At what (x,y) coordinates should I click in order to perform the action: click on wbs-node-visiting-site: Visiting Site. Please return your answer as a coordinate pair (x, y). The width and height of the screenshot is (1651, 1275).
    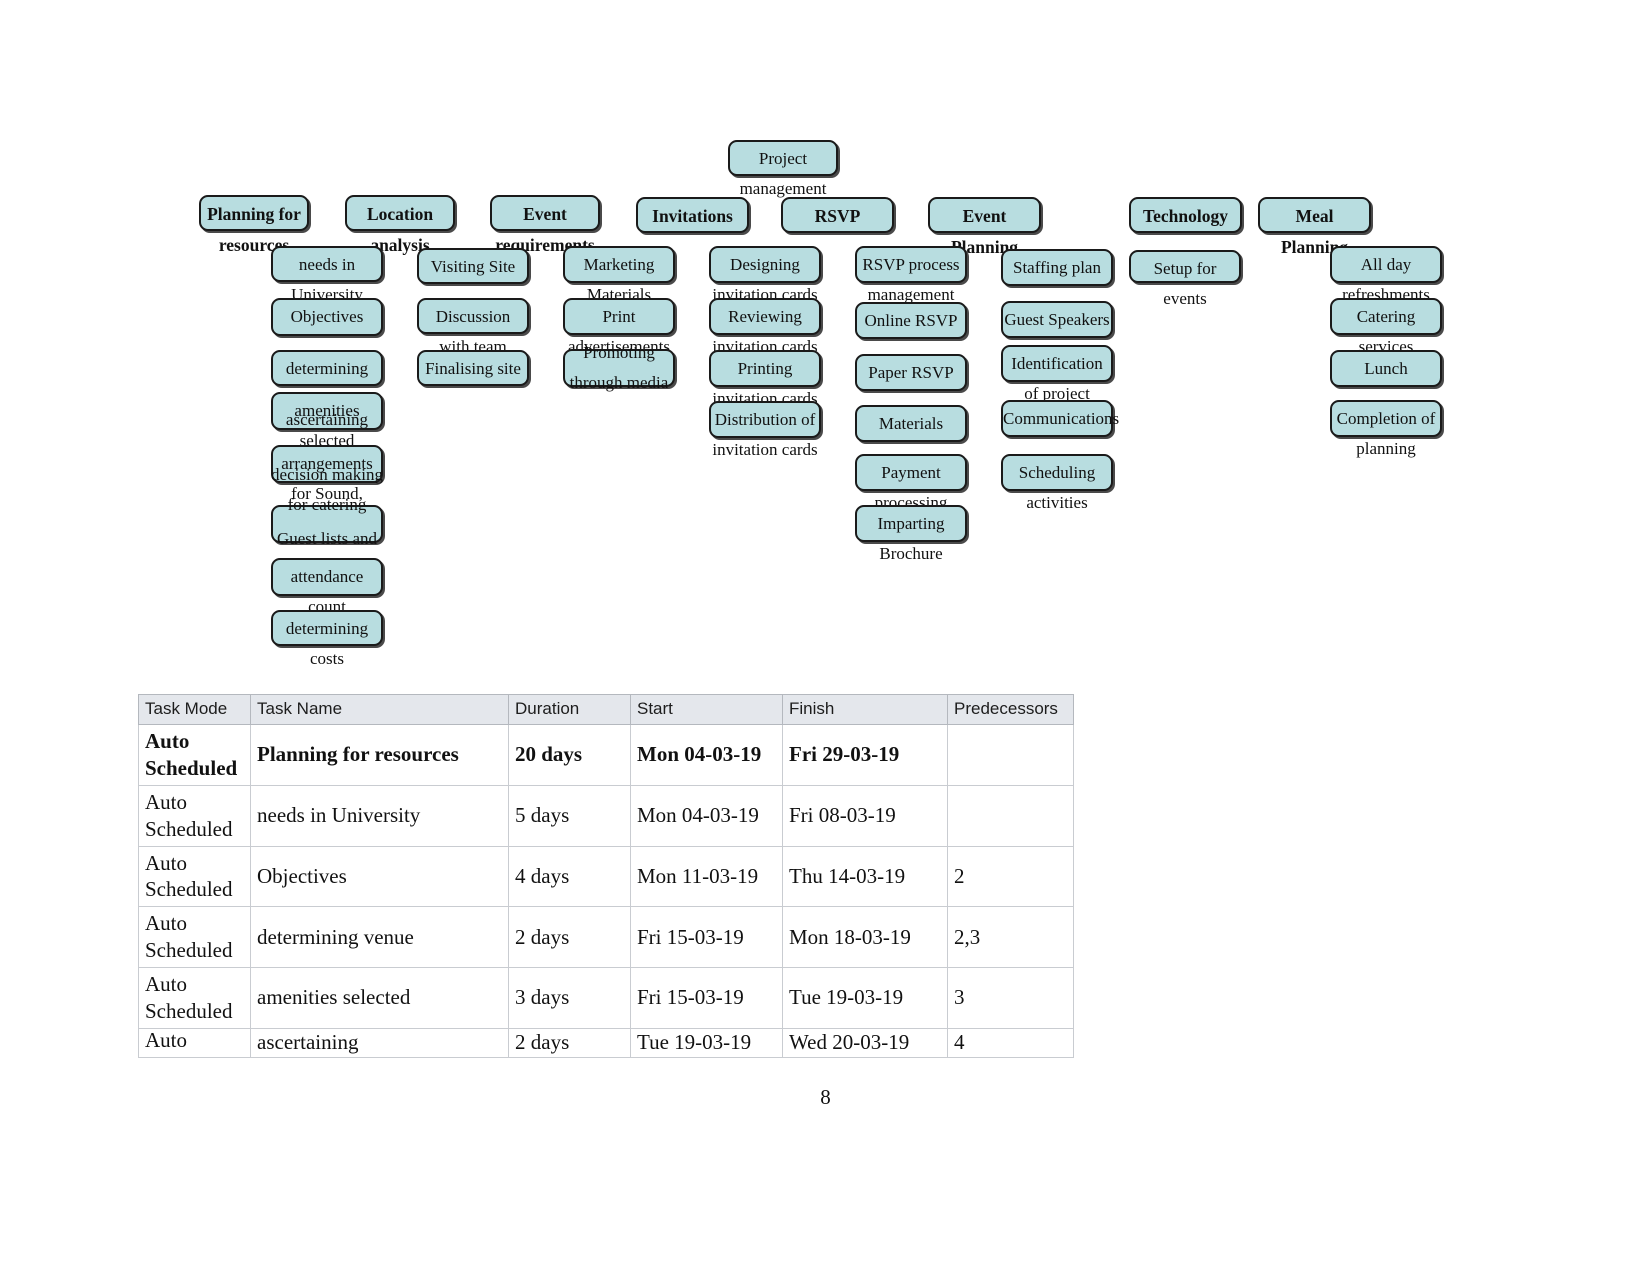
    Looking at the image, I should click on (473, 266).